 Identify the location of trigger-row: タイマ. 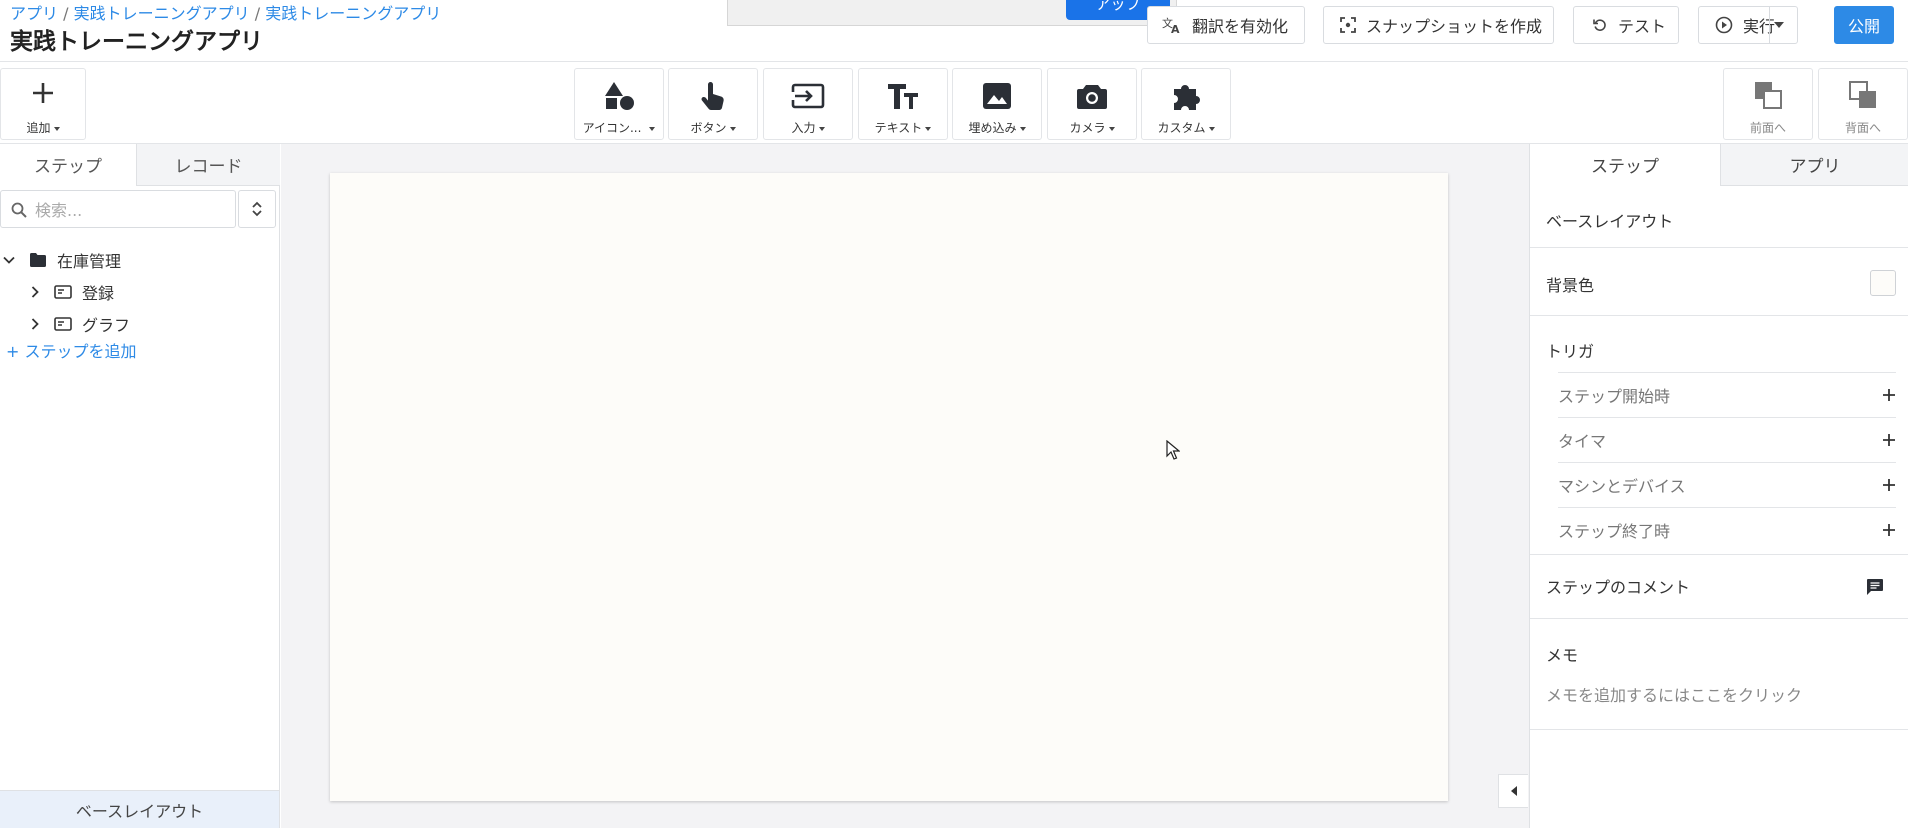
(1727, 439).